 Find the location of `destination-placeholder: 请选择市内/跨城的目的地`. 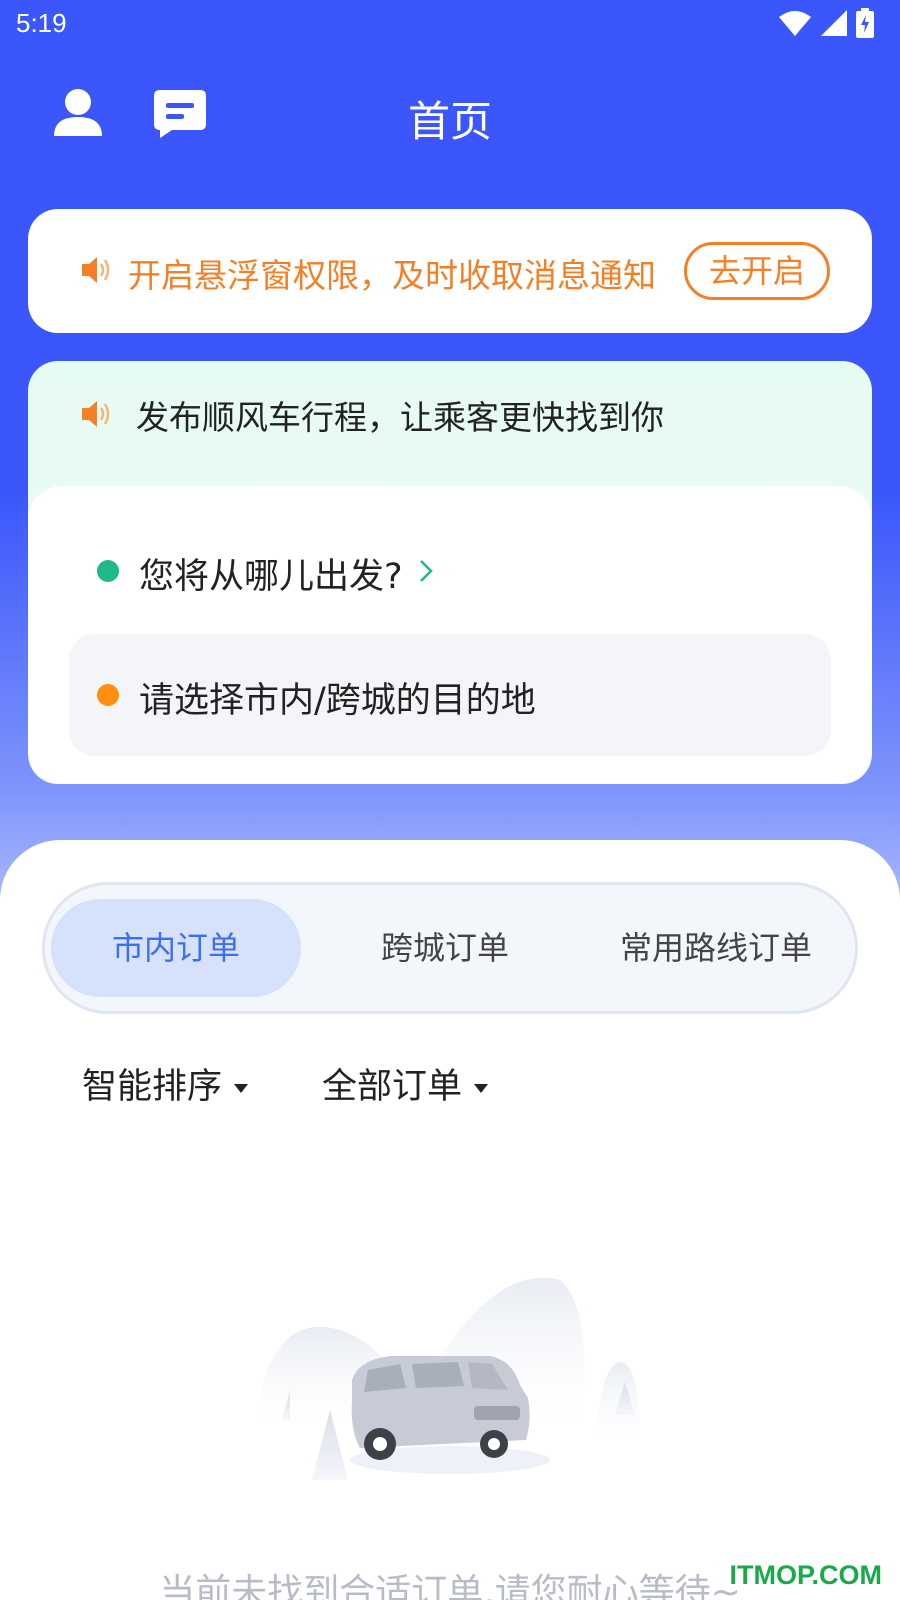

destination-placeholder: 请选择市内/跨城的目的地 is located at coordinates (337, 701).